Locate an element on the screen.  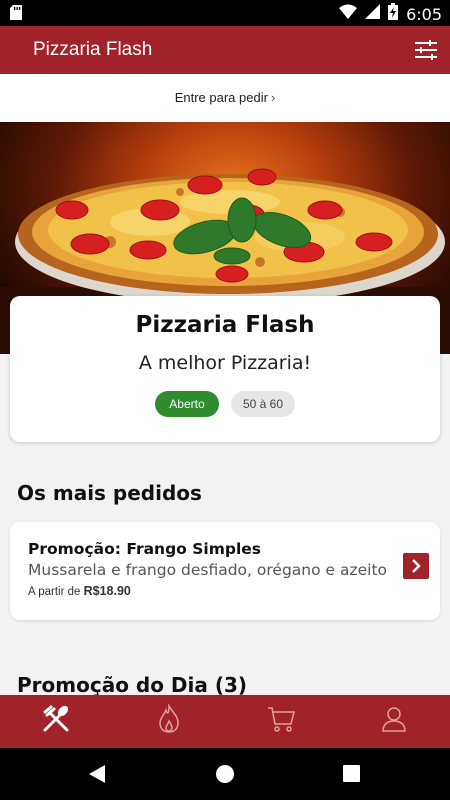
status-bar: 6:05 is located at coordinates (225, 13).